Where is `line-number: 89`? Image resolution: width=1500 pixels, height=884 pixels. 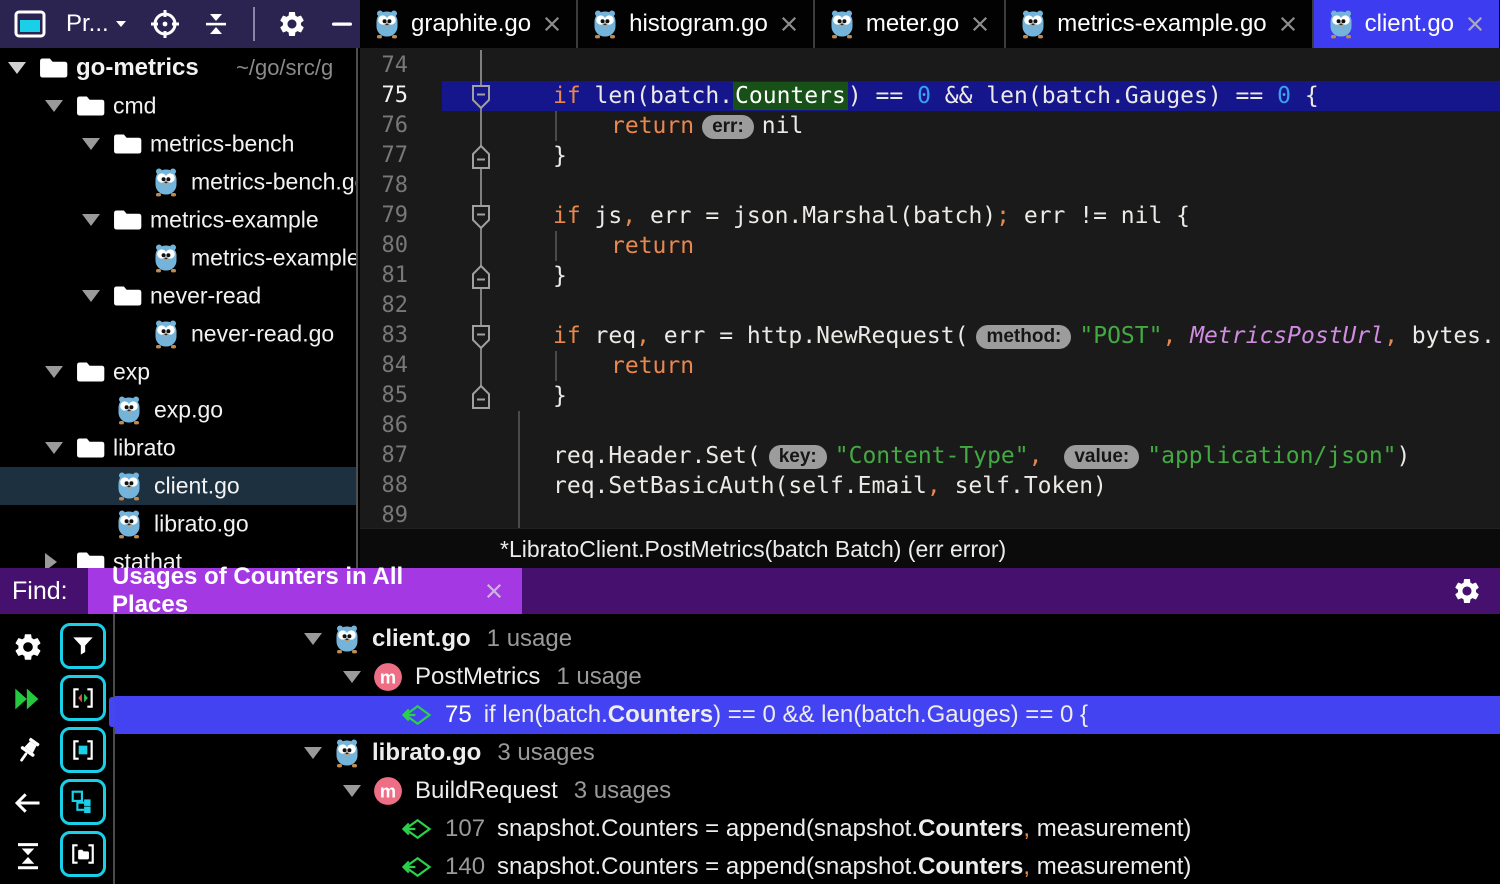 line-number: 89 is located at coordinates (384, 514).